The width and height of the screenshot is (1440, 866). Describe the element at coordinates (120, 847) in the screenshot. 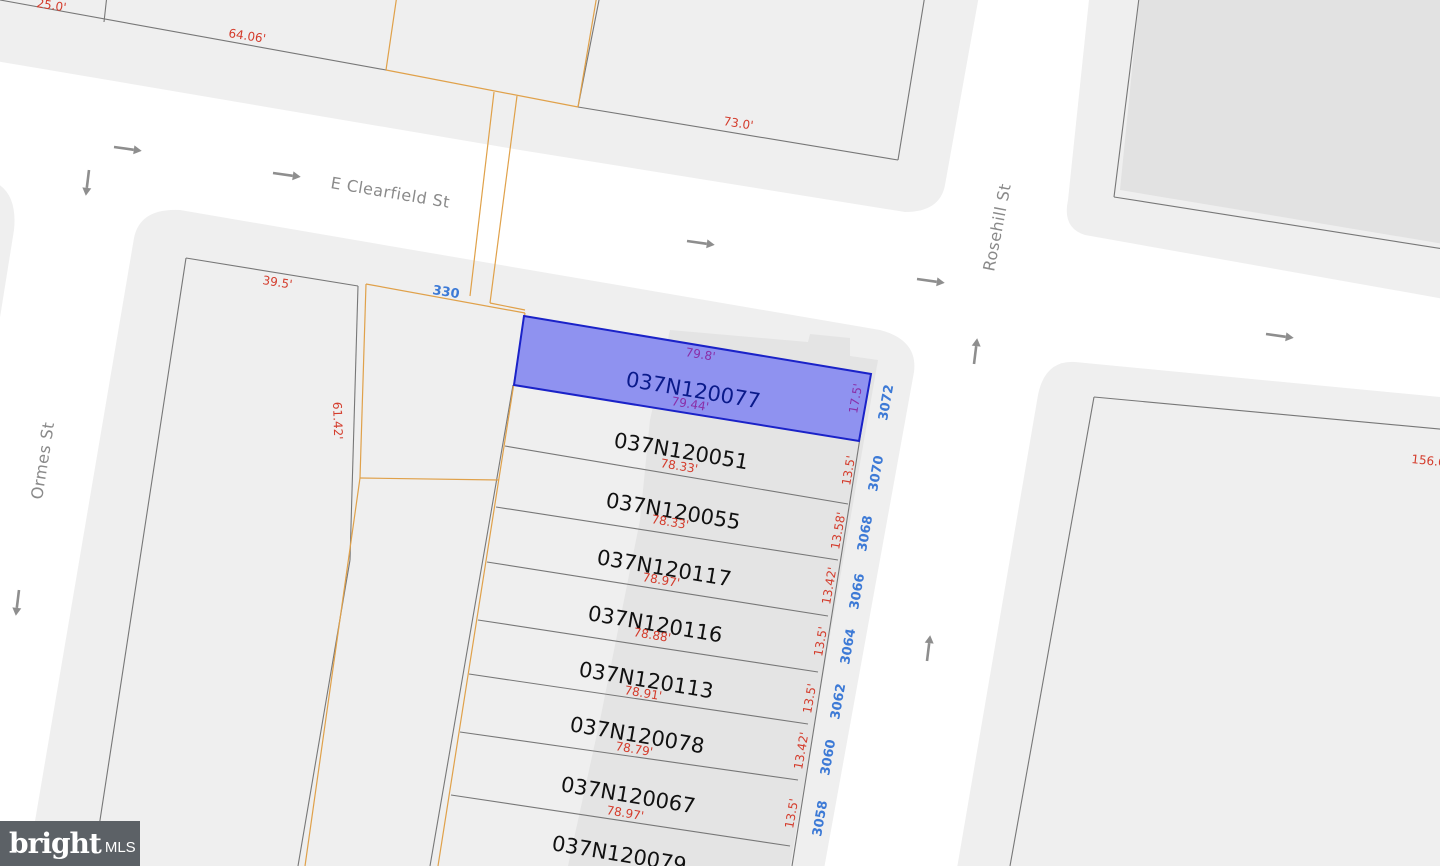

I see `logo-suffix-text: MLS` at that location.